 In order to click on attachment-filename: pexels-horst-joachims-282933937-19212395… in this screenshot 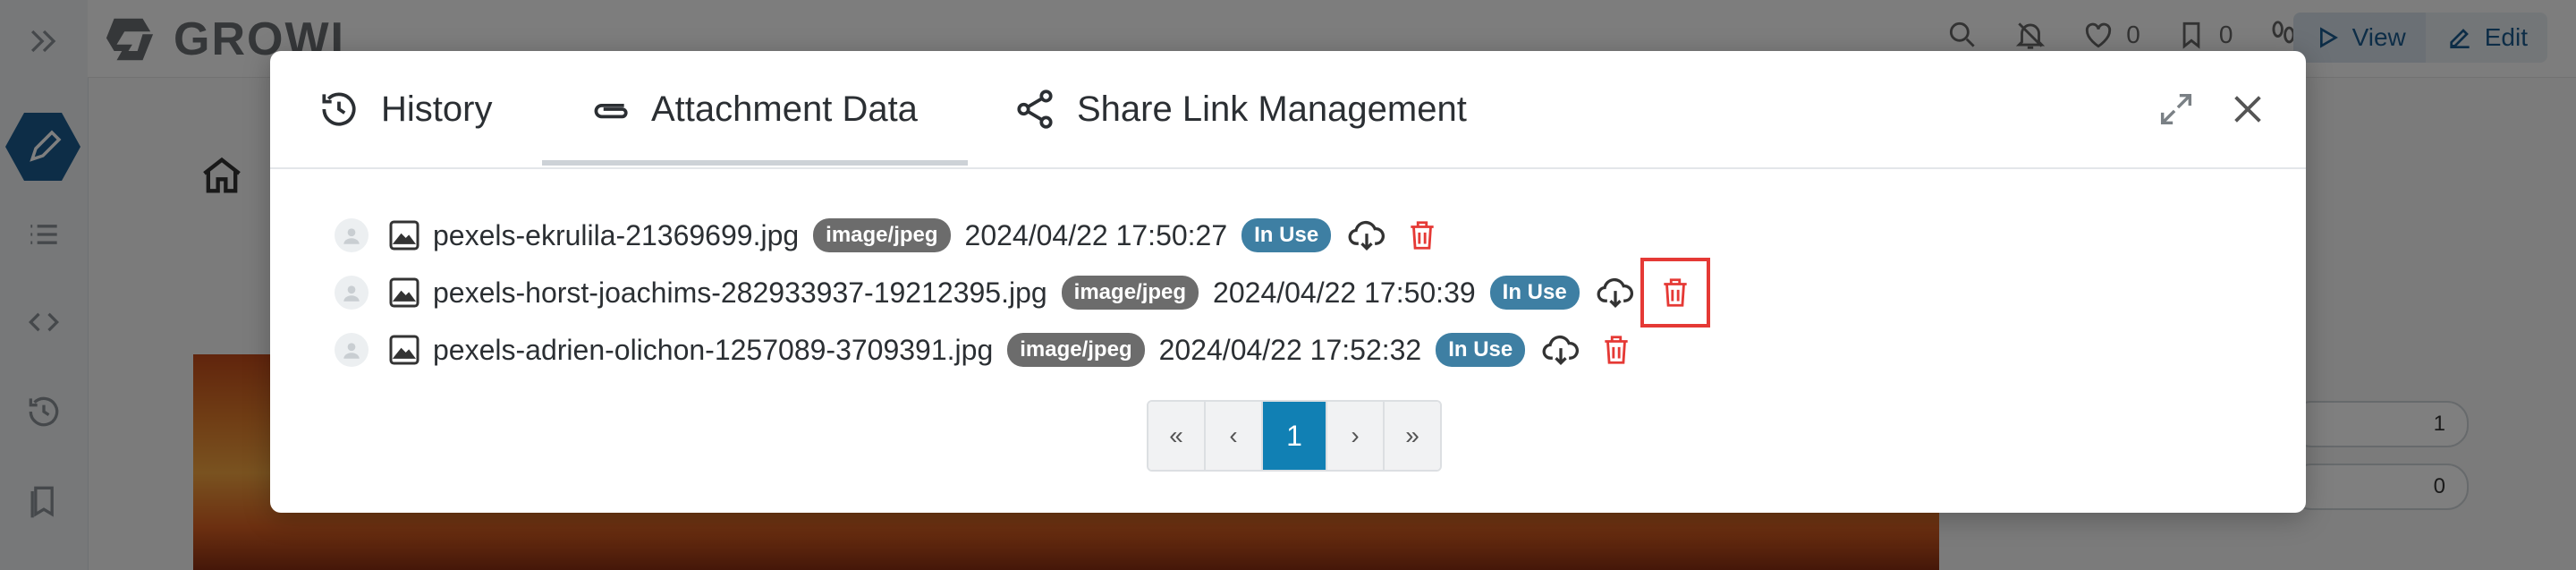, I will do `click(740, 293)`.